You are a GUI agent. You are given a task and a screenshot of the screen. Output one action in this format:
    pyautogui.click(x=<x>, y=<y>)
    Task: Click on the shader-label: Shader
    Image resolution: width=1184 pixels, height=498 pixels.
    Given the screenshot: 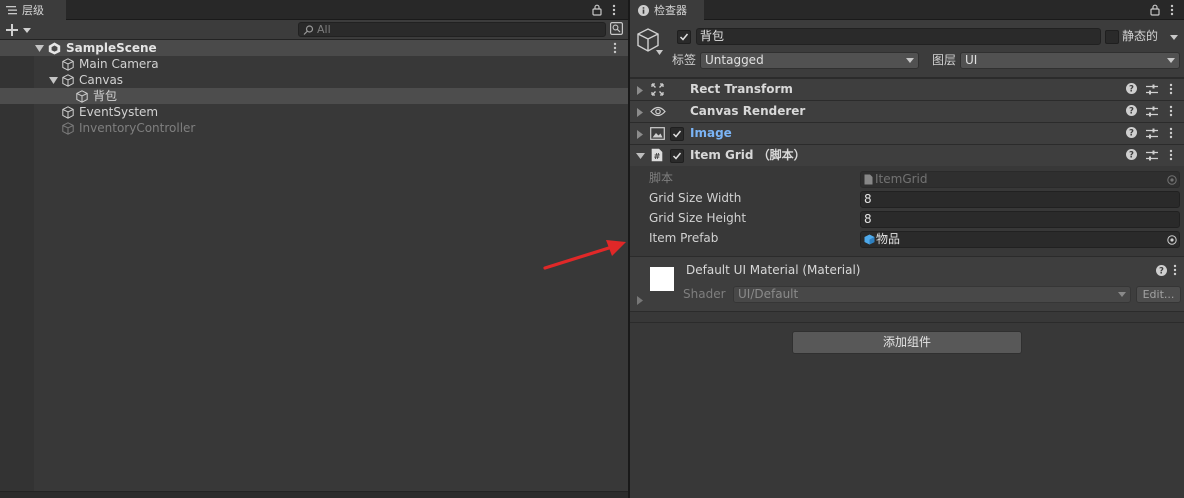 What is the action you would take?
    pyautogui.click(x=704, y=294)
    